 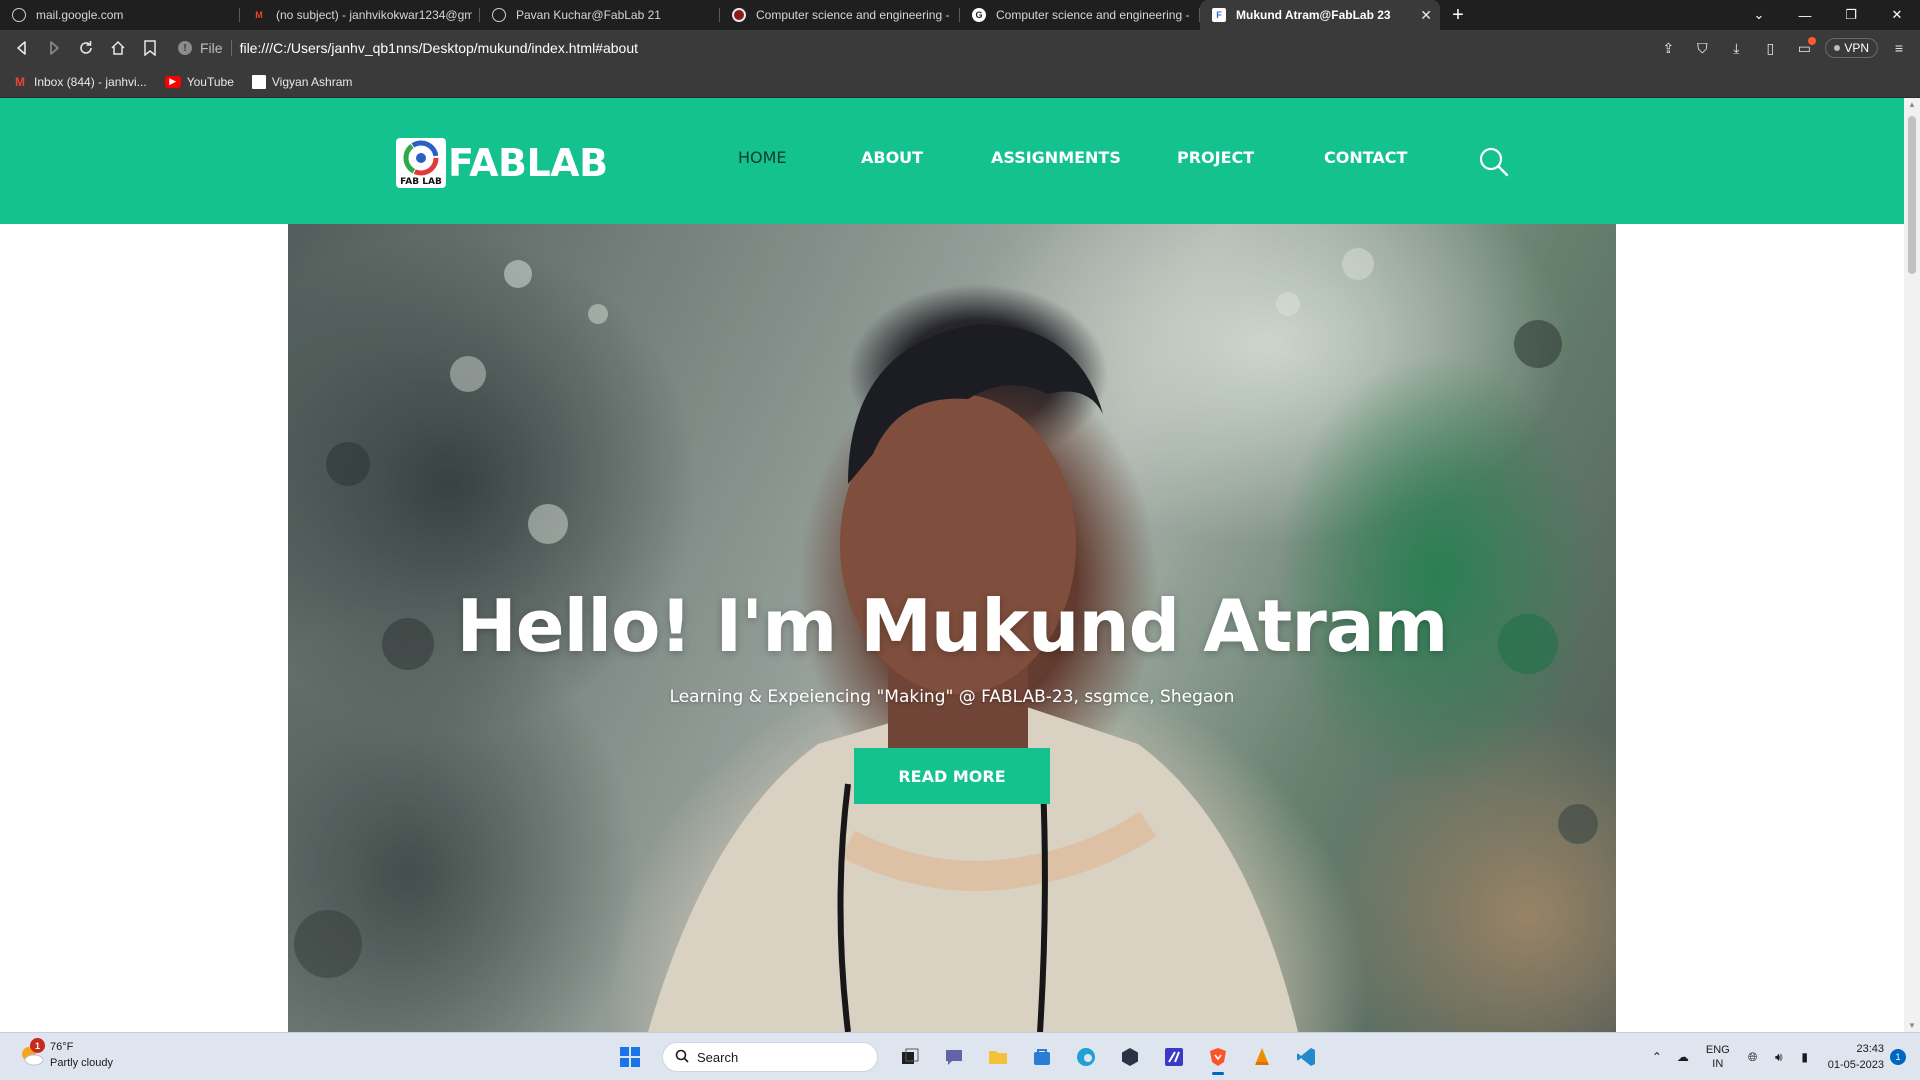 I want to click on teams-chat-icon, so click(x=954, y=1057).